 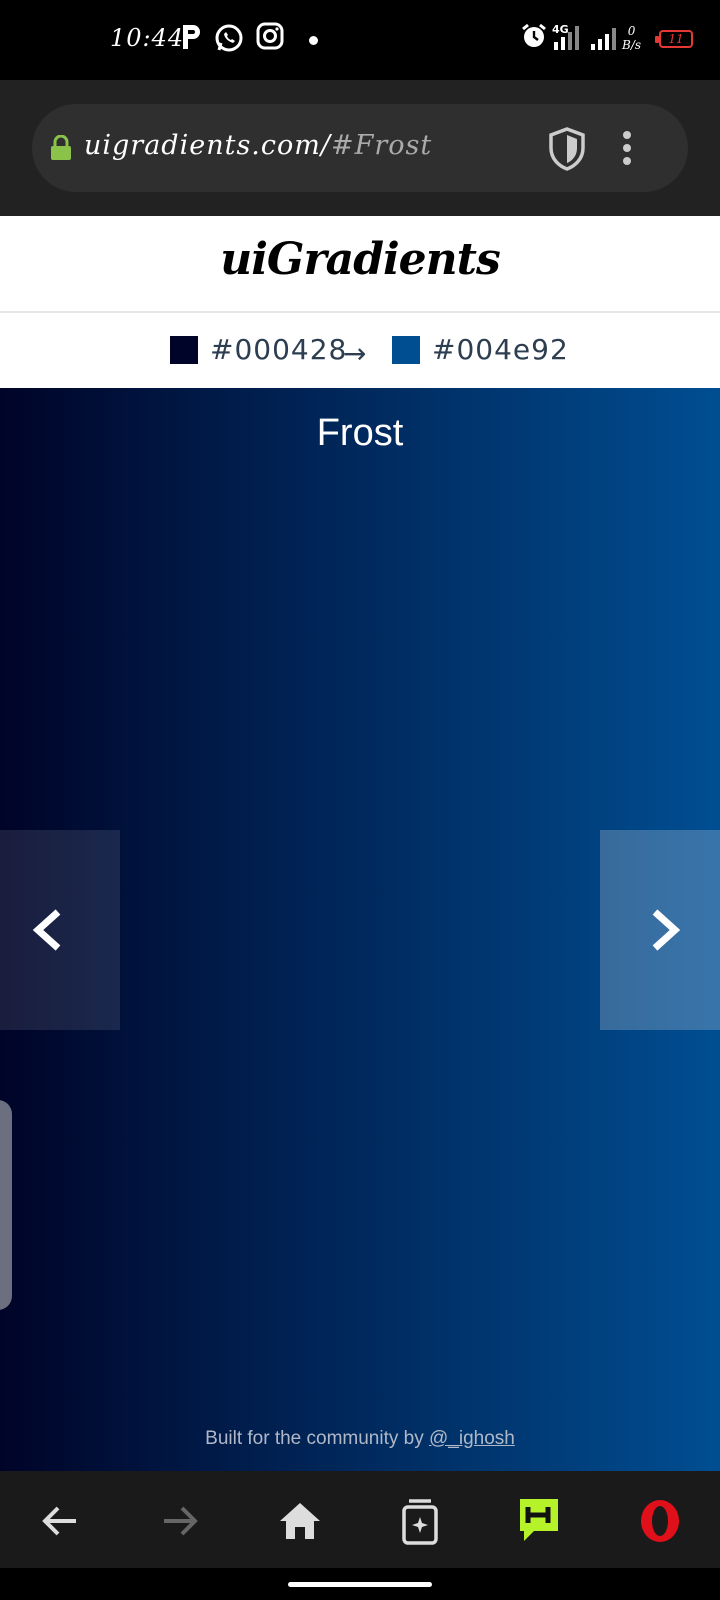 I want to click on browser-bottom-nav, so click(x=360, y=1519).